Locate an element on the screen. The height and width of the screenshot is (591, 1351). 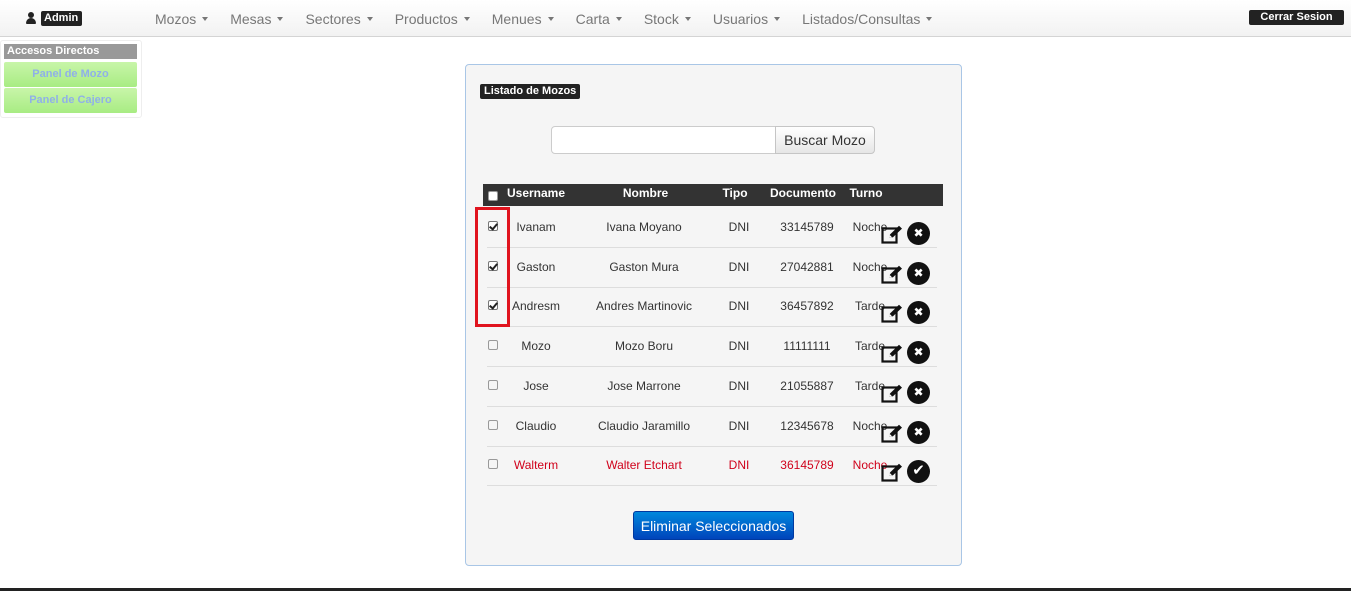
select-all-checkbox is located at coordinates (493, 196).